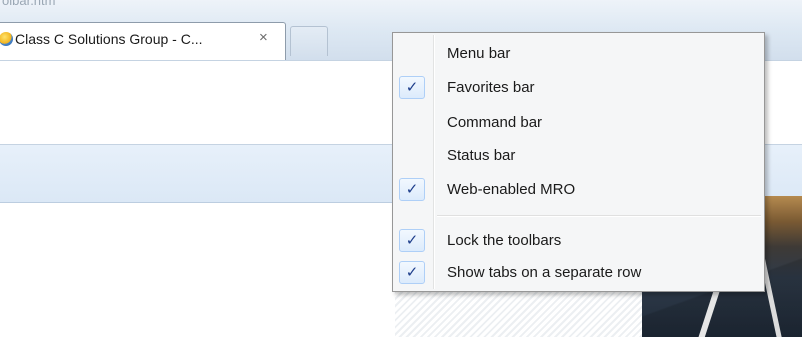 The image size is (802, 337). Describe the element at coordinates (481, 155) in the screenshot. I see `menu-item-label: Status bar` at that location.